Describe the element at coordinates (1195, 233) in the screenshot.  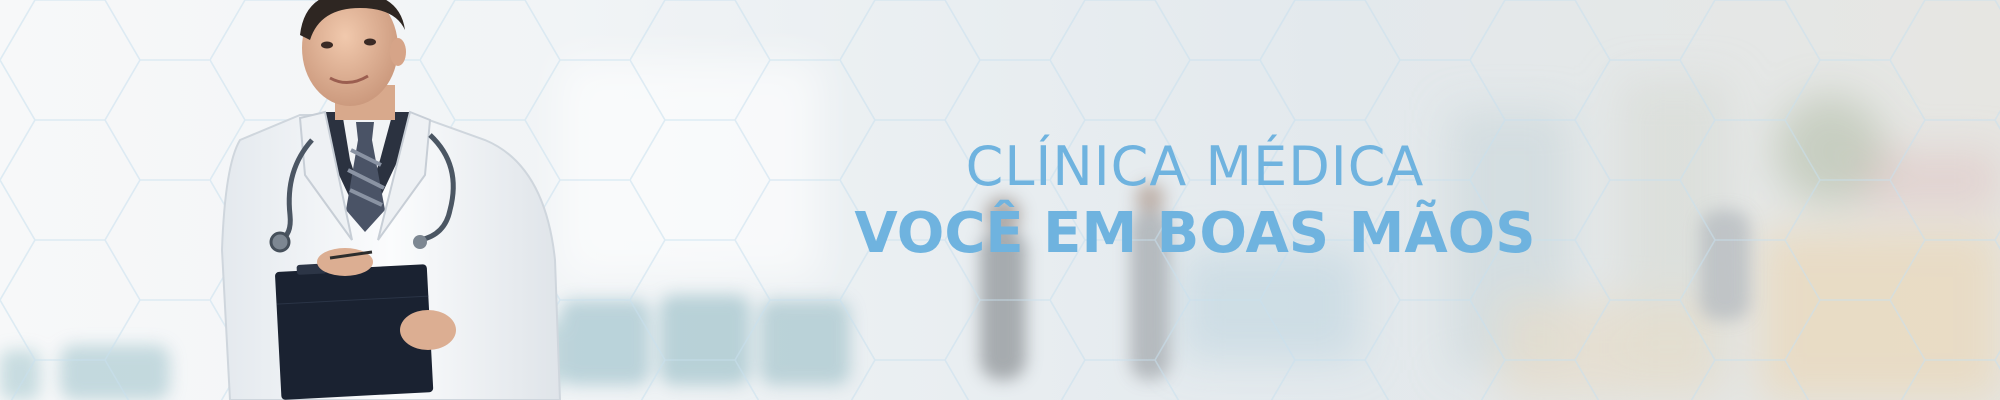
I see `headline-slogan: VOCÊ EM BOAS MÃOS` at that location.